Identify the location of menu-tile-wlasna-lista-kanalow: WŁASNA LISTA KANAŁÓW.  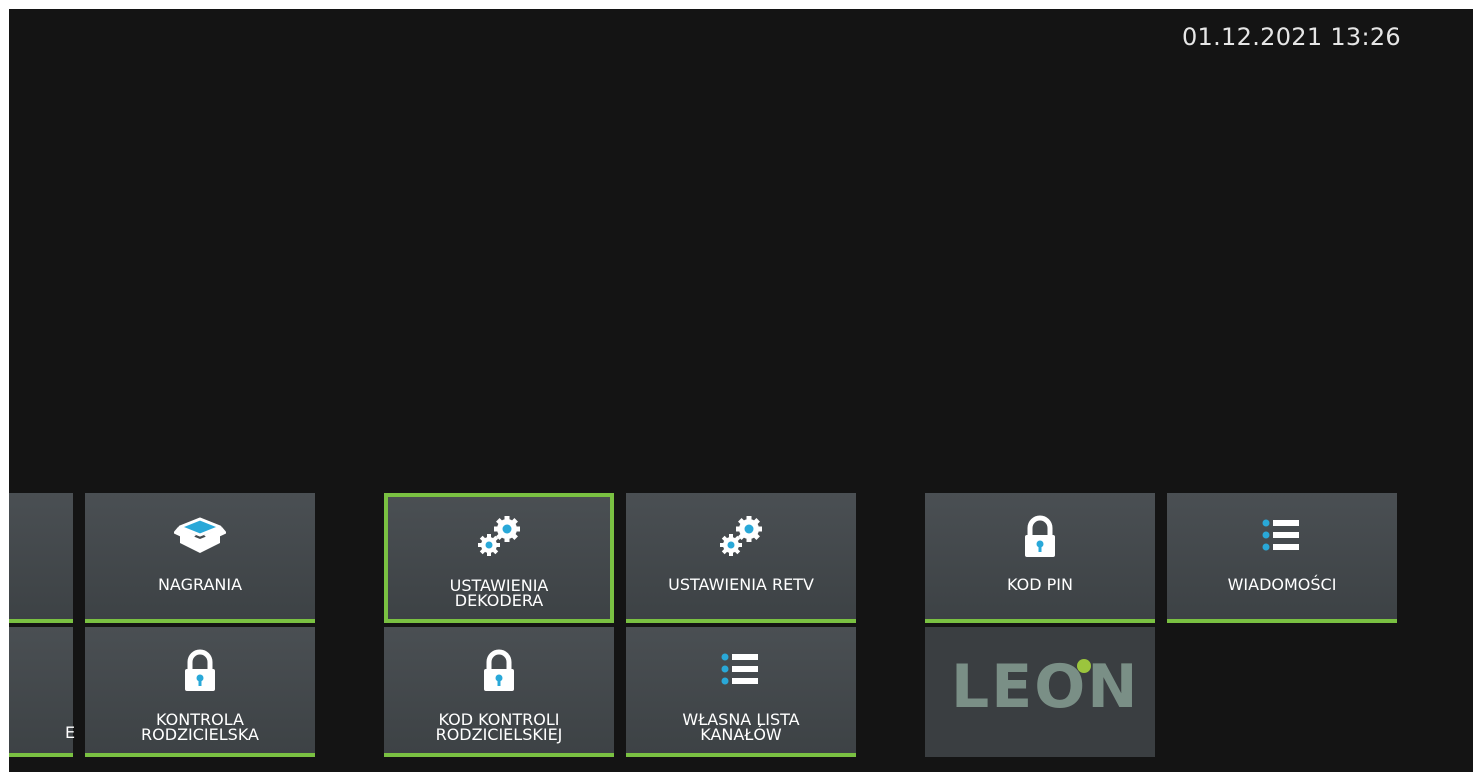
(741, 692).